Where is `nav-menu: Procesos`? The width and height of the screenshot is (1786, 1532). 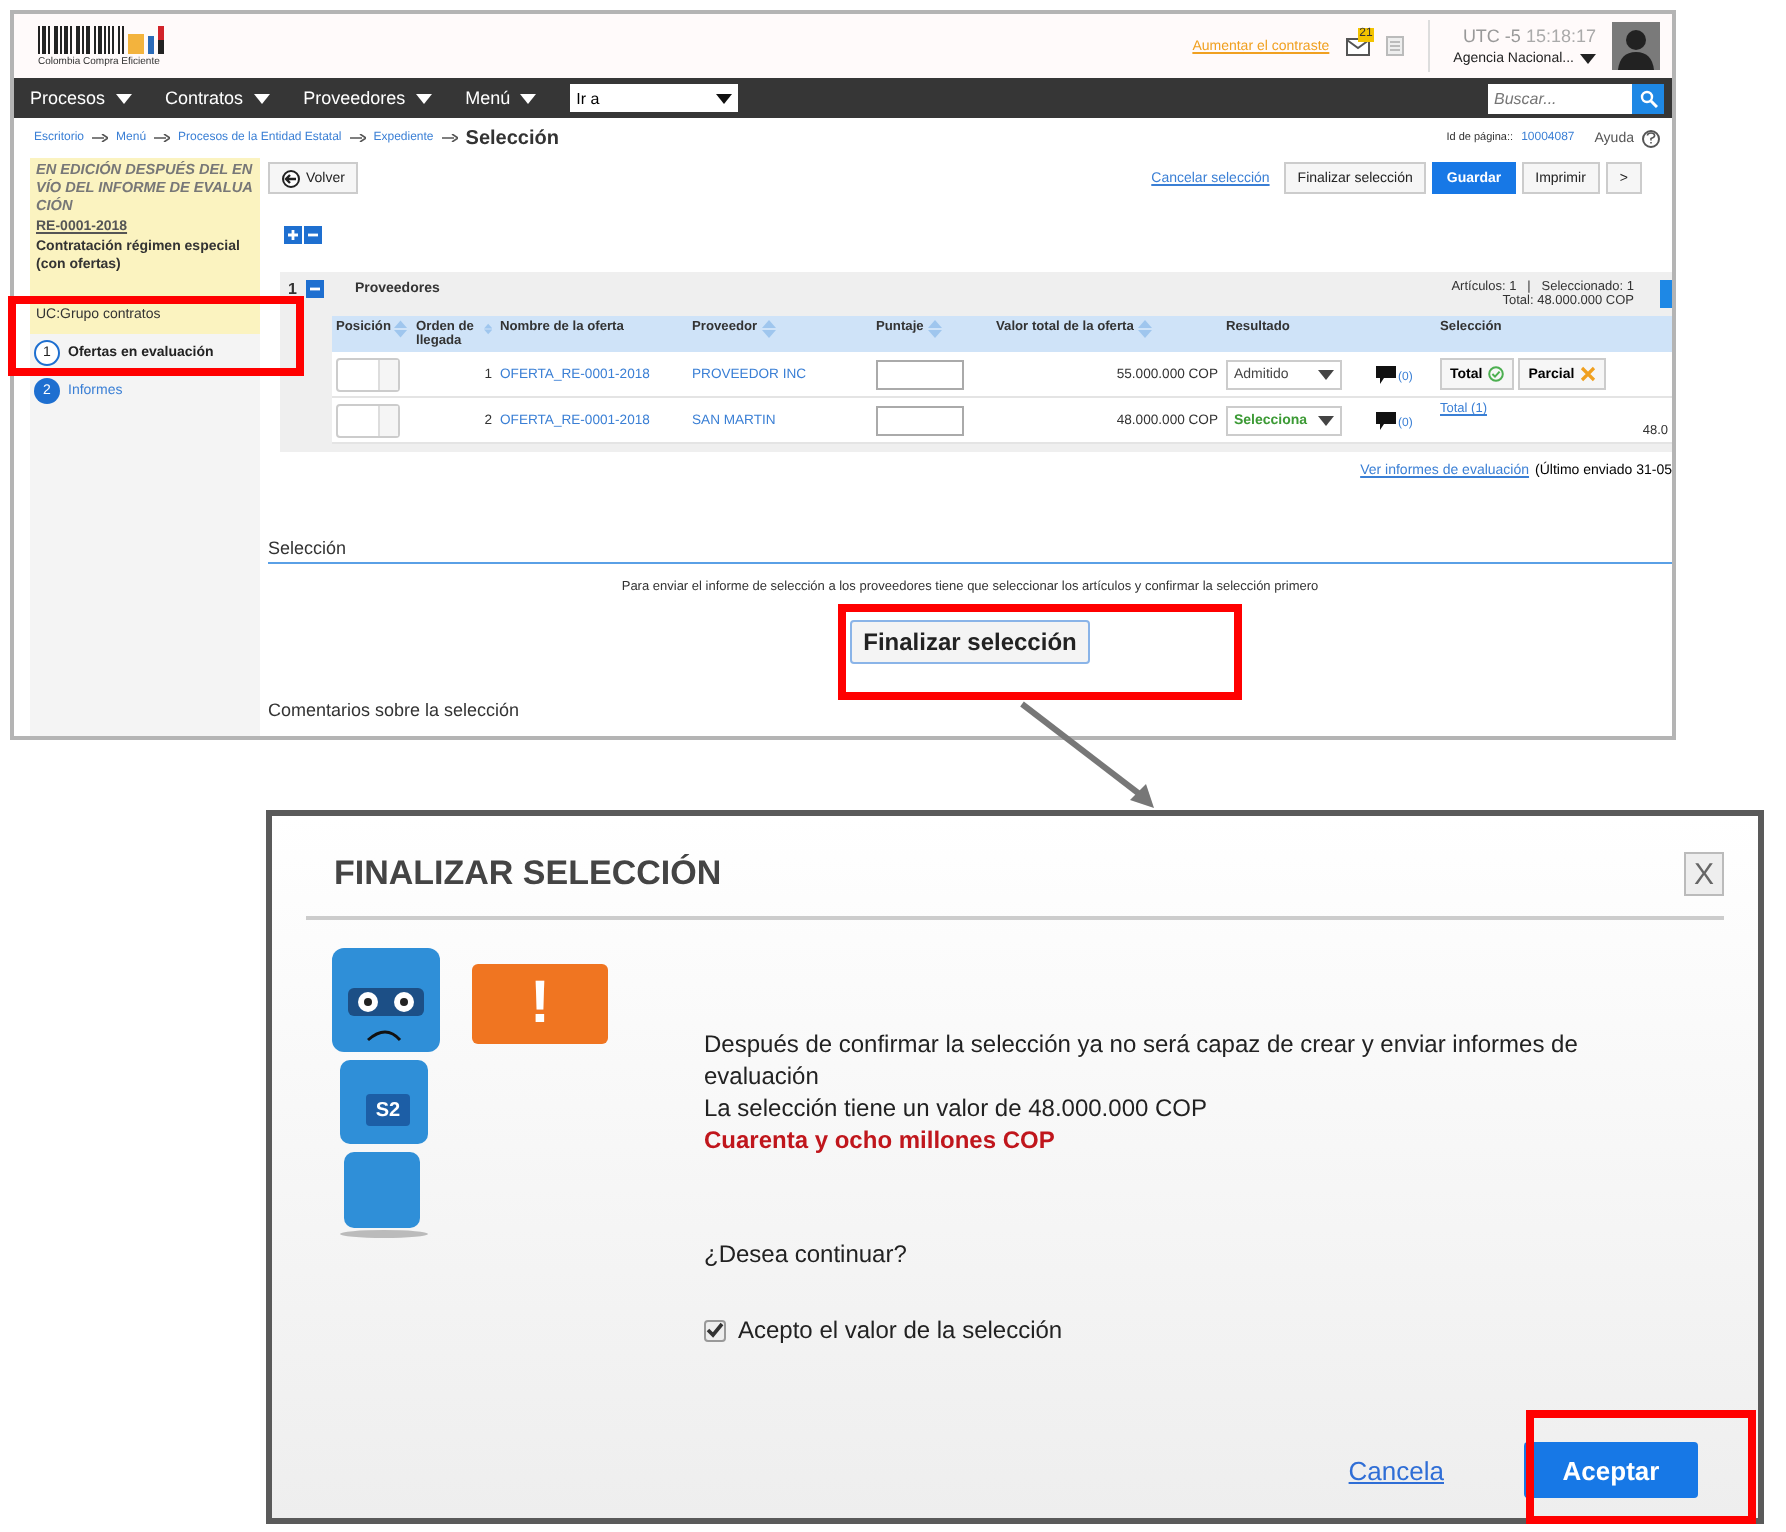 nav-menu: Procesos is located at coordinates (81, 98).